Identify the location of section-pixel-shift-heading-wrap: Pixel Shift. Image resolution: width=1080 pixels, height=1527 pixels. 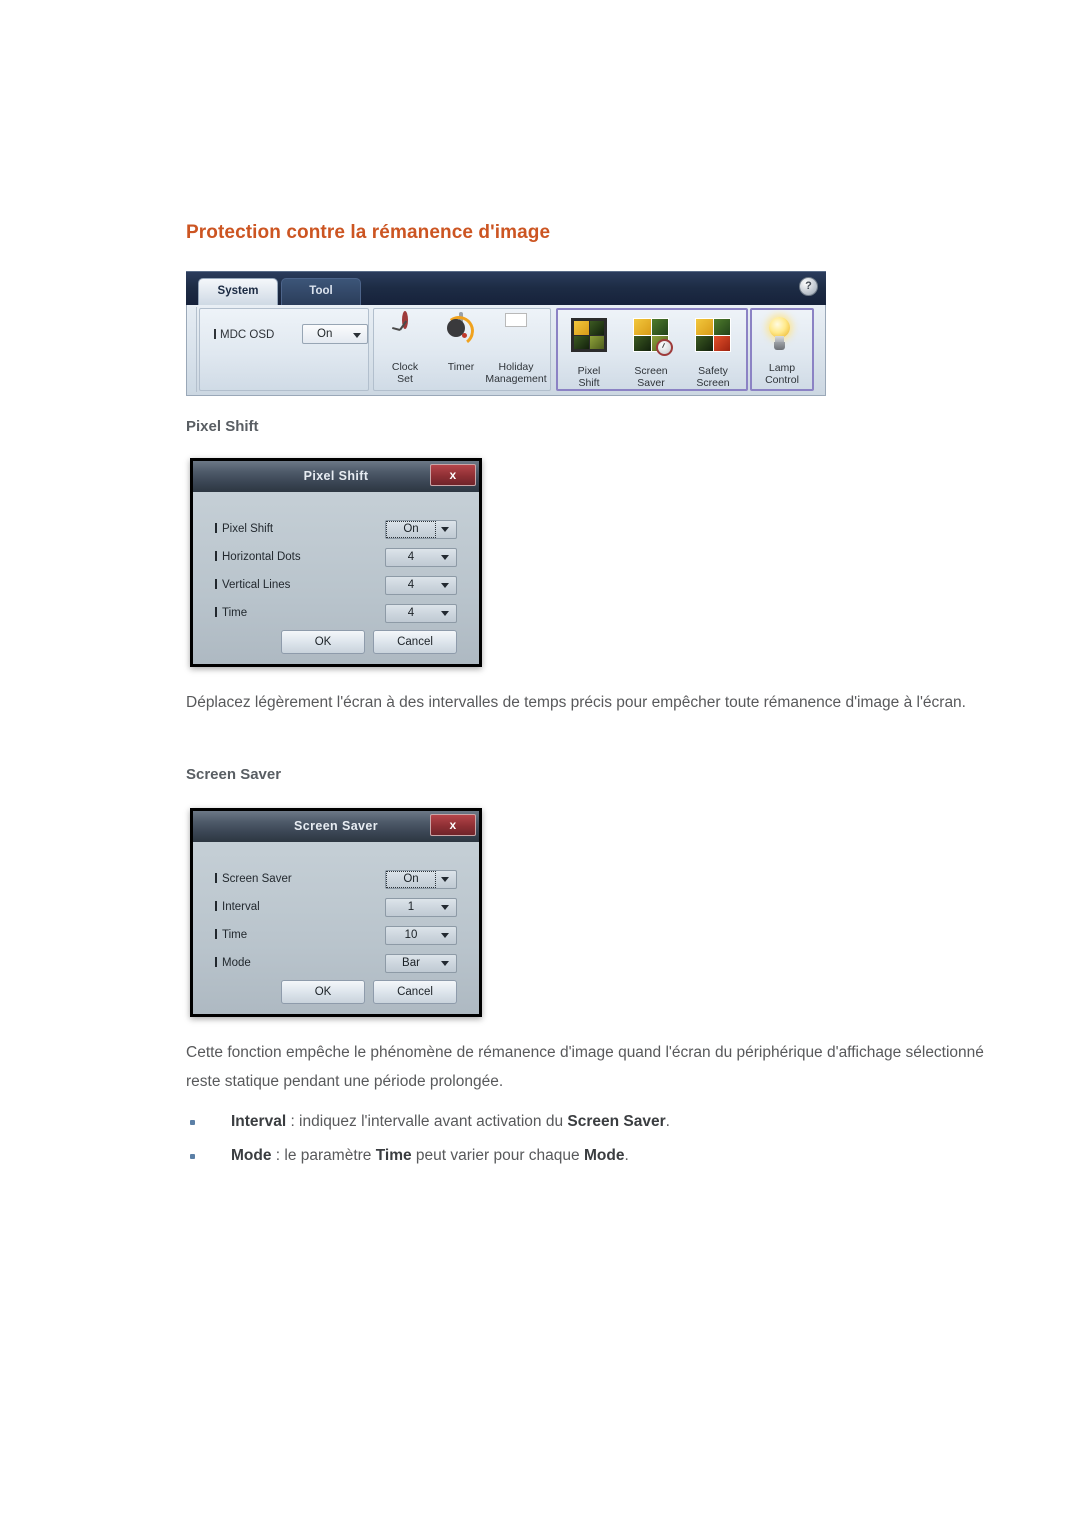
(222, 426).